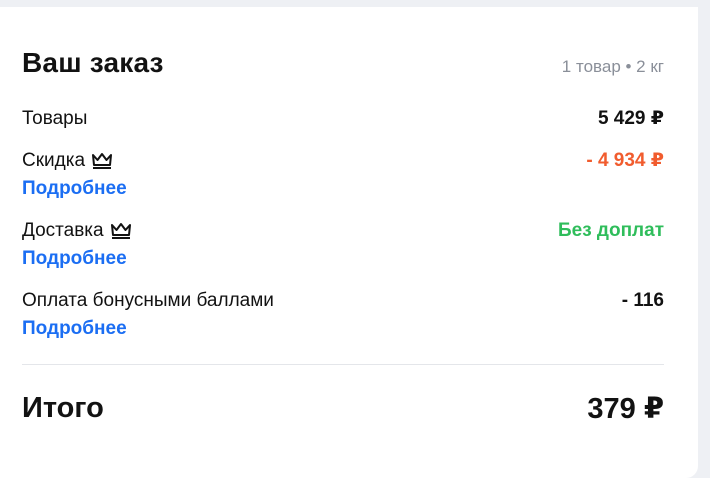 The image size is (710, 478). What do you see at coordinates (343, 364) in the screenshot?
I see `divider` at bounding box center [343, 364].